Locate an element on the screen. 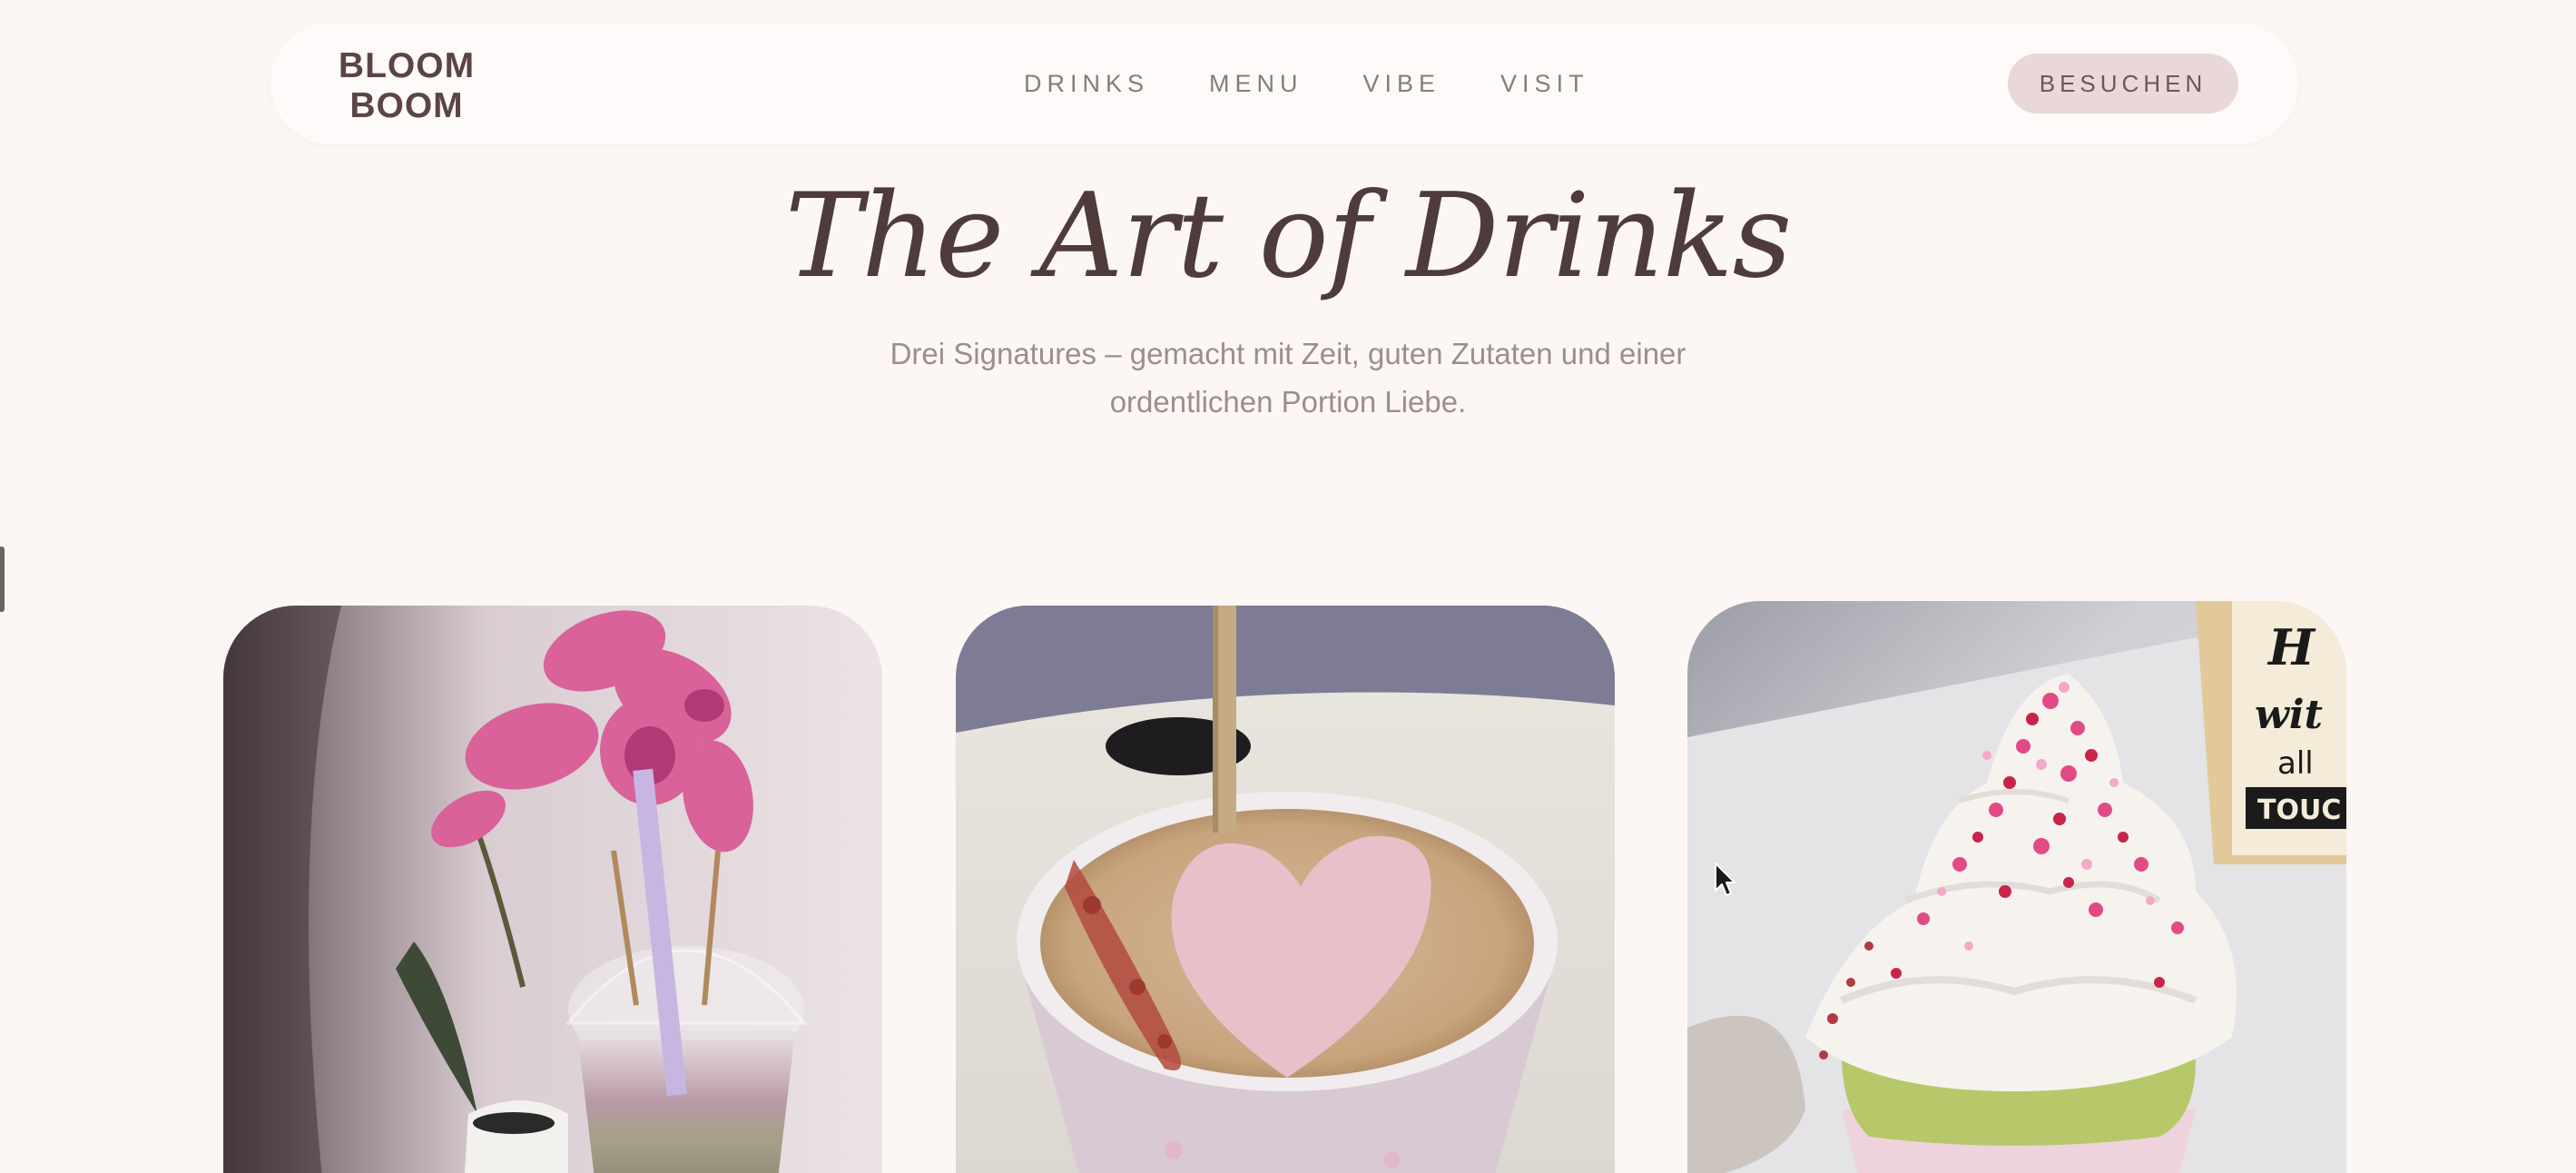  nav-link-drinks: DRINKS is located at coordinates (1086, 84).